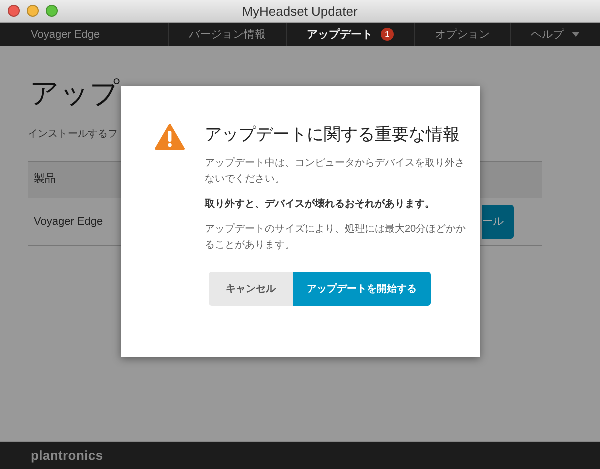  What do you see at coordinates (387, 34) in the screenshot?
I see `count-badge: 1` at bounding box center [387, 34].